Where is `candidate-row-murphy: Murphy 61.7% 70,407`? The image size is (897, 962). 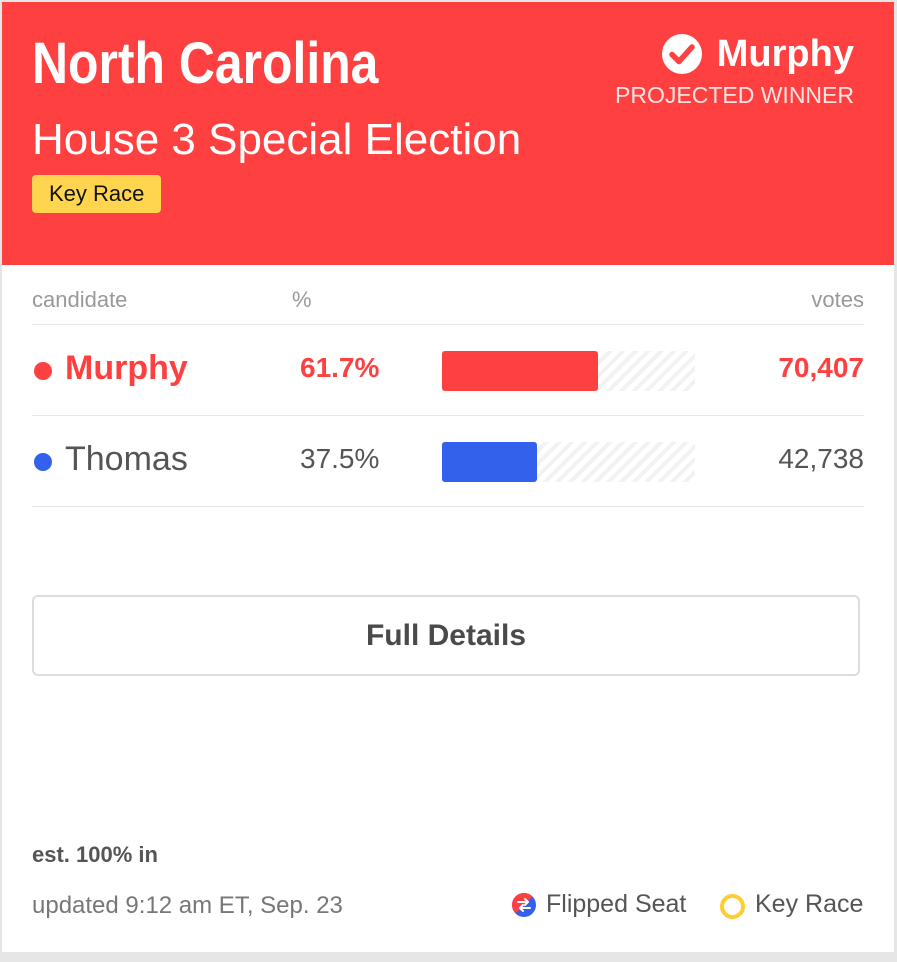
candidate-row-murphy: Murphy 61.7% 70,407 is located at coordinates (448, 370).